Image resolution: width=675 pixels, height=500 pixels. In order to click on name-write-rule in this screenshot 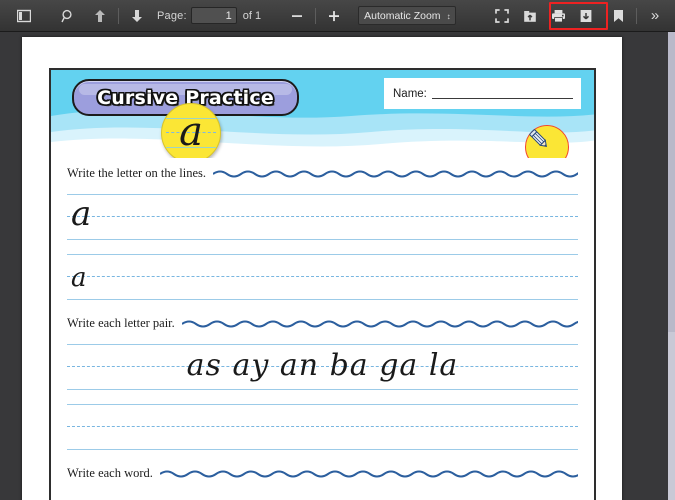, I will do `click(502, 94)`.